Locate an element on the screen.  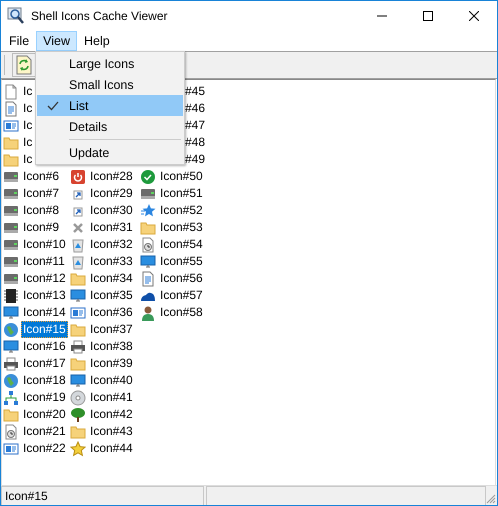
icon-label: Icon#7 is located at coordinates (41, 193).